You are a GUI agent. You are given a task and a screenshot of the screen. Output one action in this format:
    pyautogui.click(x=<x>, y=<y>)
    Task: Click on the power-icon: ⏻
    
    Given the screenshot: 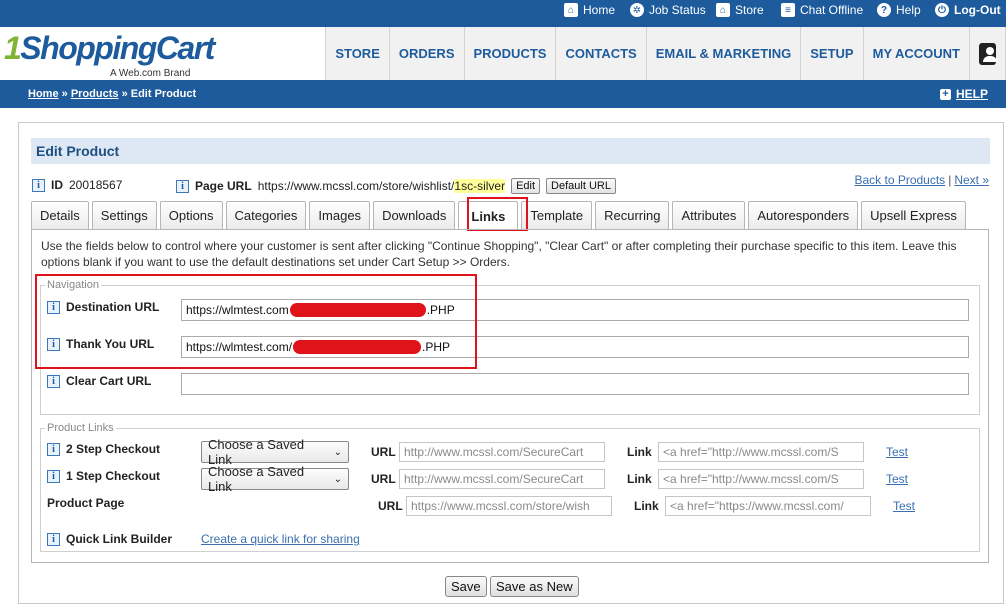 What is the action you would take?
    pyautogui.click(x=942, y=10)
    